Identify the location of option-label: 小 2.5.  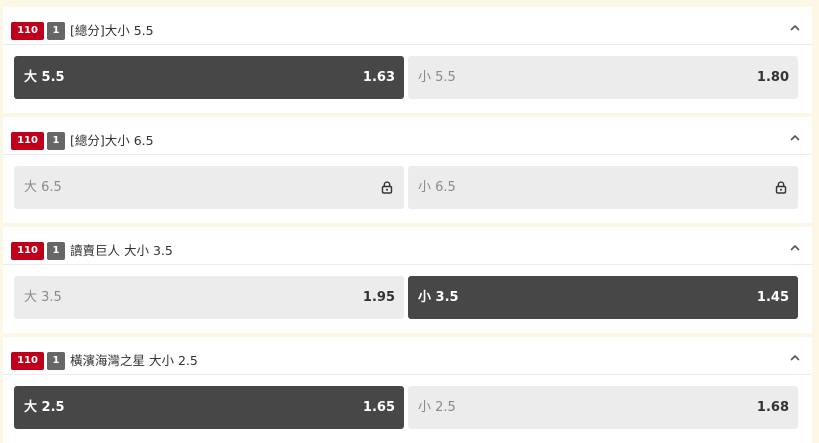
(437, 407).